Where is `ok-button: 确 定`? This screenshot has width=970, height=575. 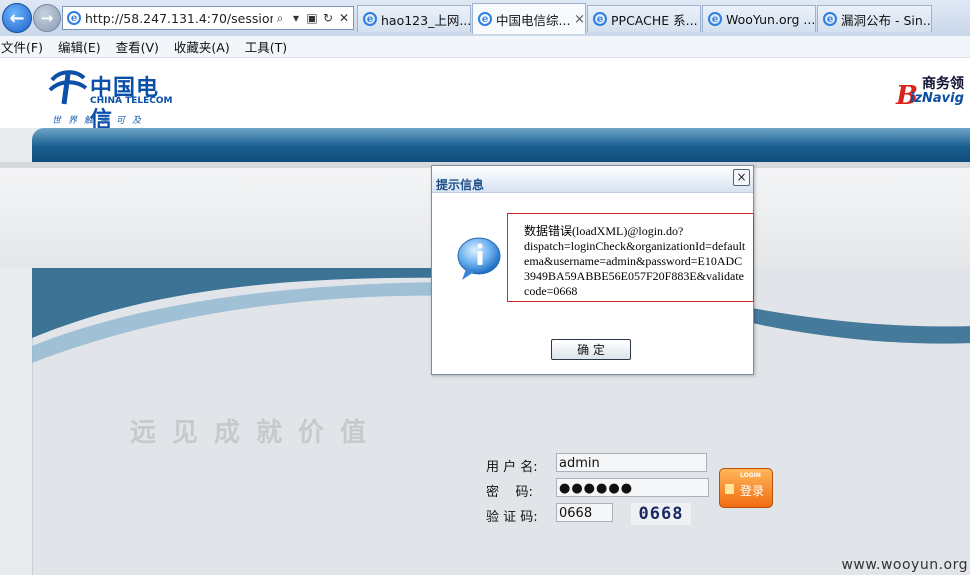 ok-button: 确 定 is located at coordinates (591, 349).